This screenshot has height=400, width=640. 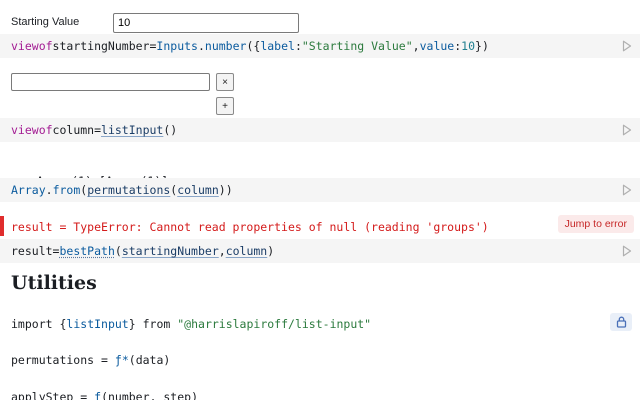 What do you see at coordinates (53, 360) in the screenshot?
I see `variable-name: permutations` at bounding box center [53, 360].